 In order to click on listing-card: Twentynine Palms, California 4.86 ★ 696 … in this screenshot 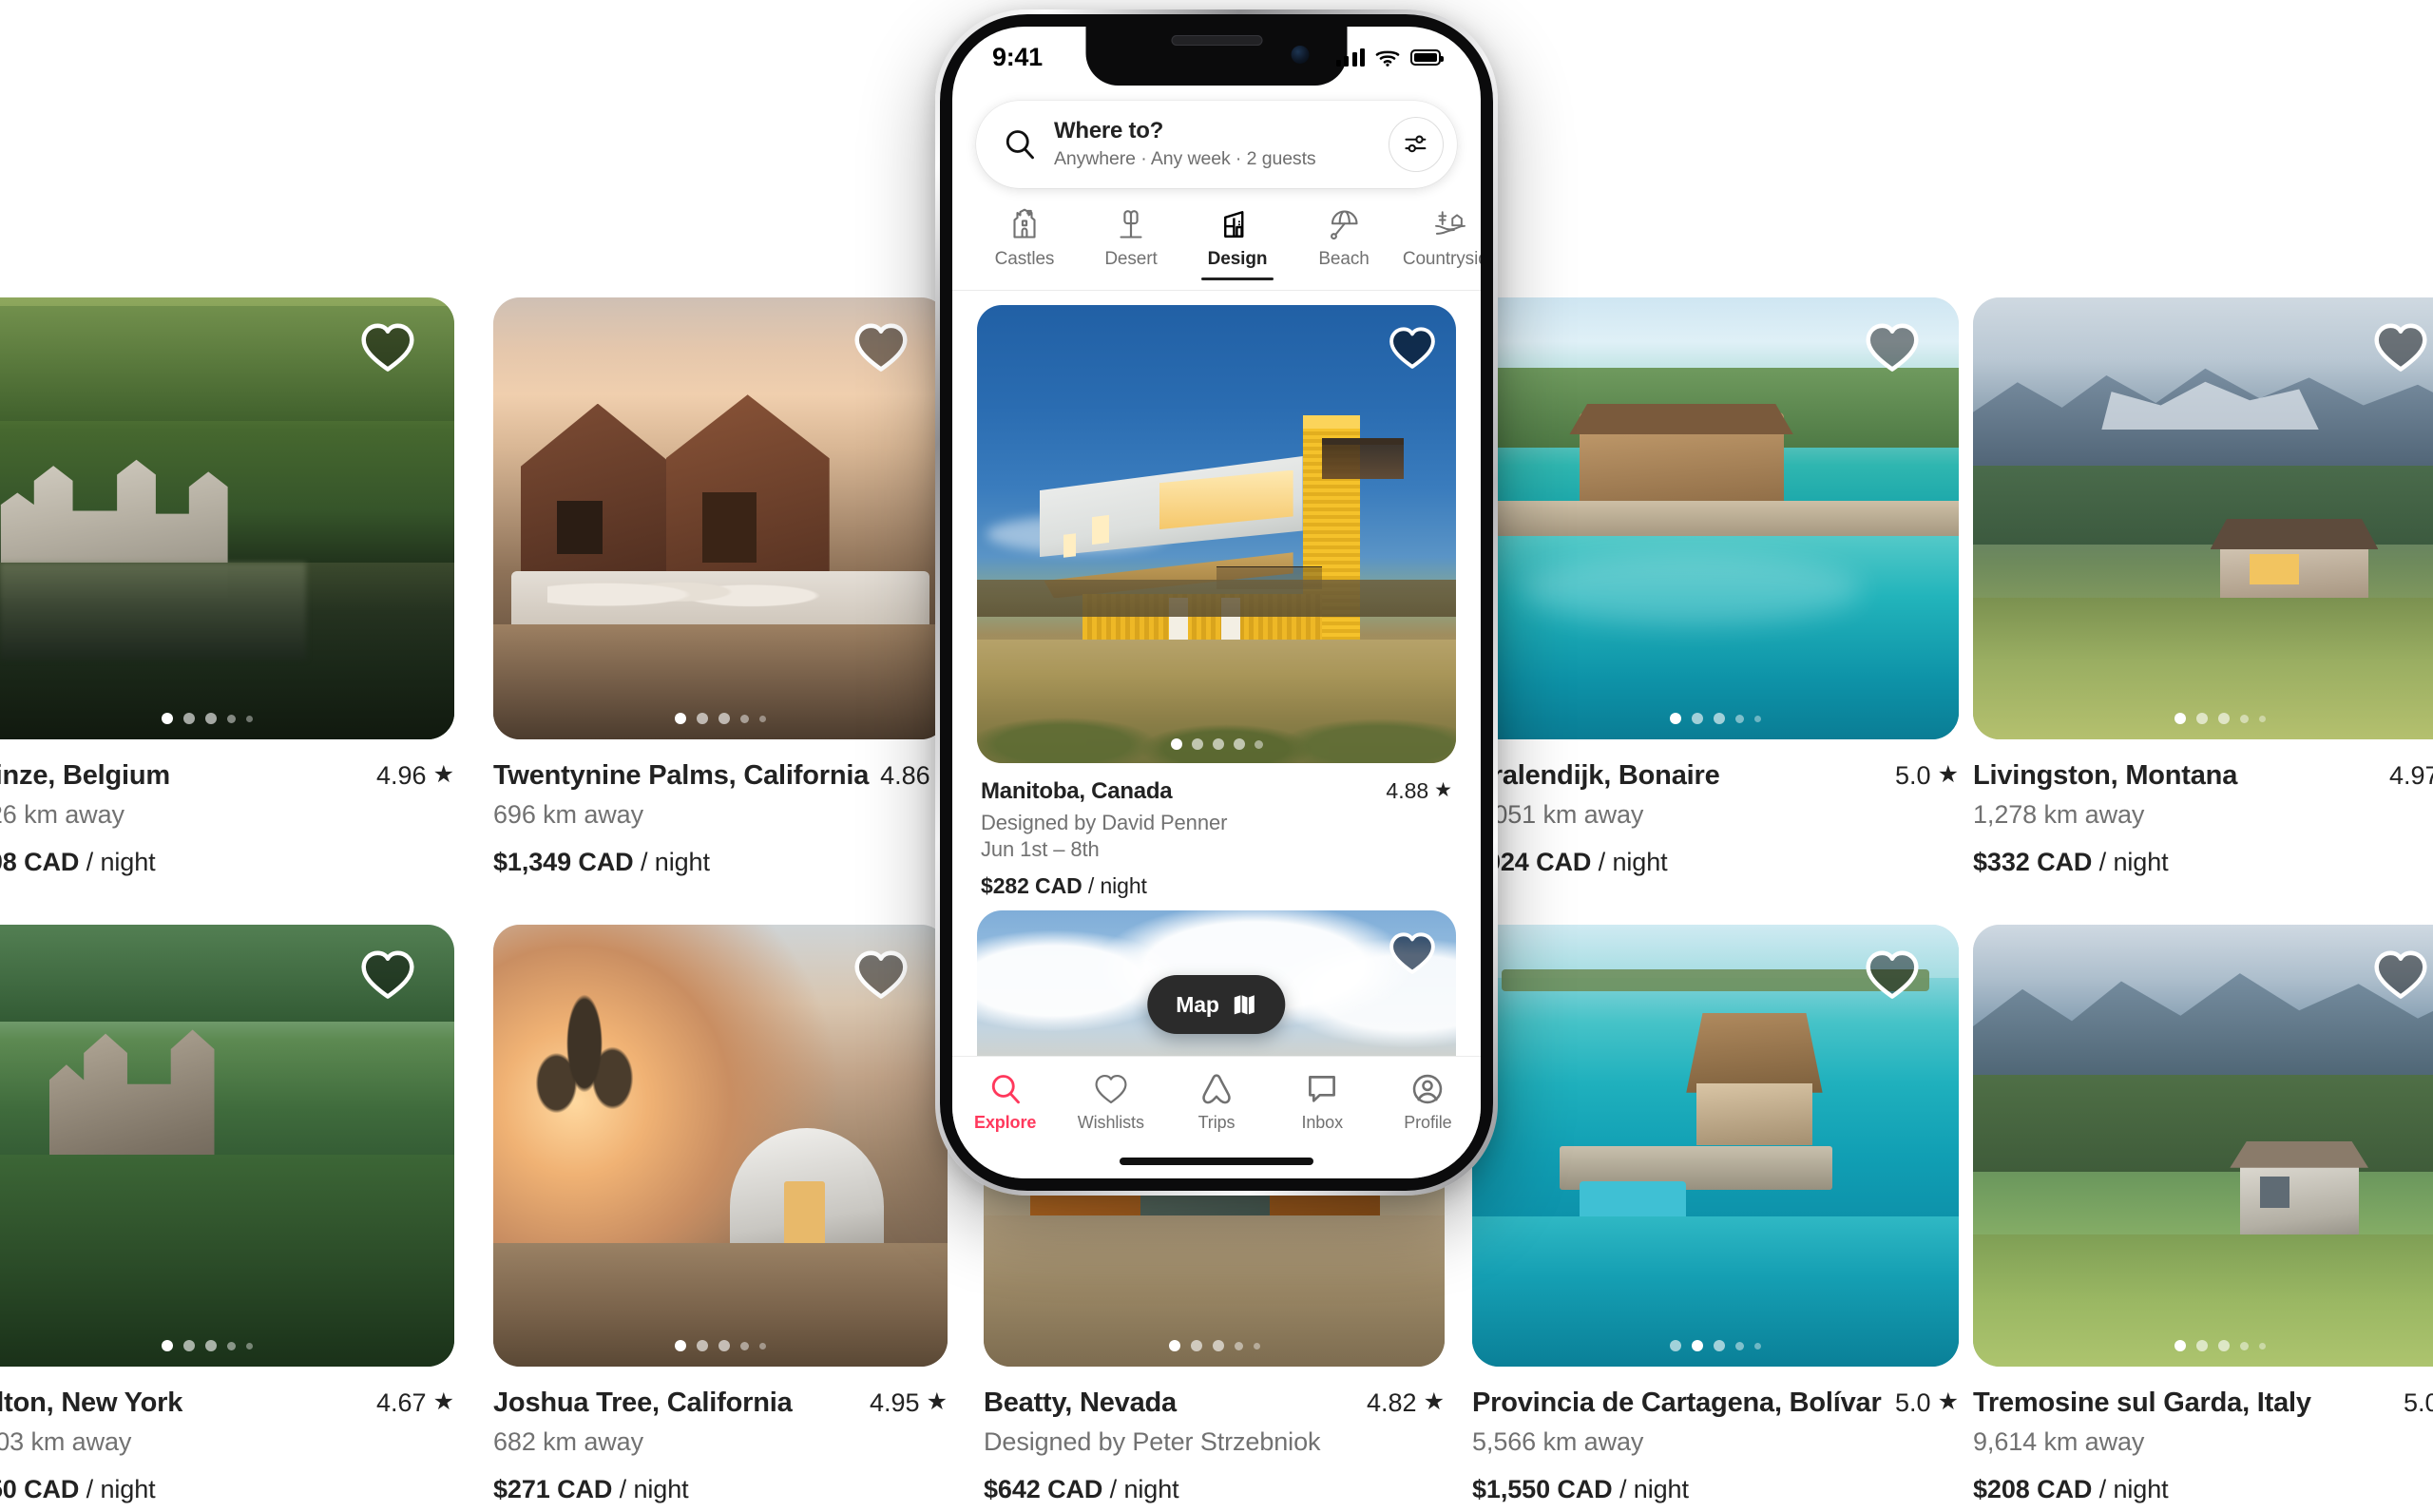, I will do `click(725, 587)`.